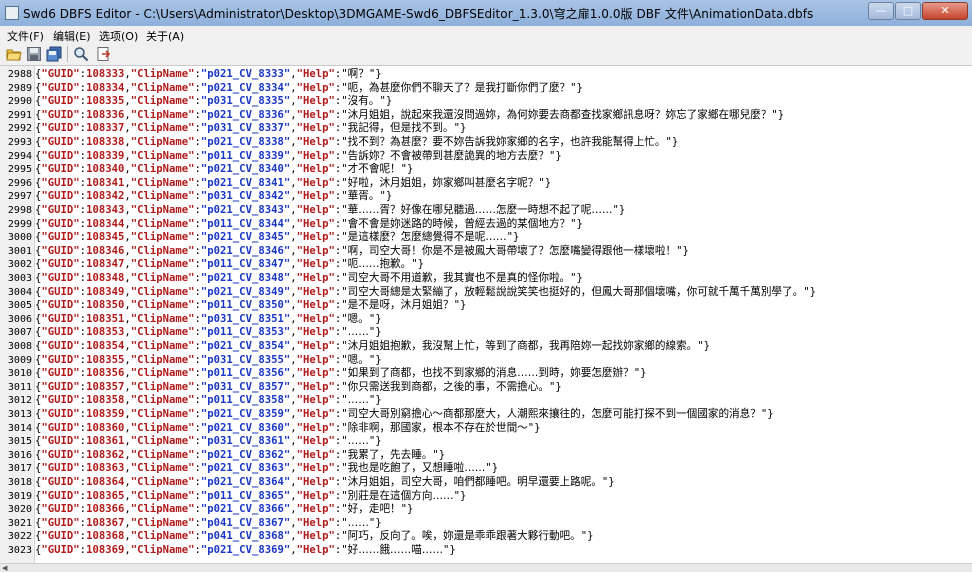  Describe the element at coordinates (105, 114) in the screenshot. I see `guid-value: 108336` at that location.